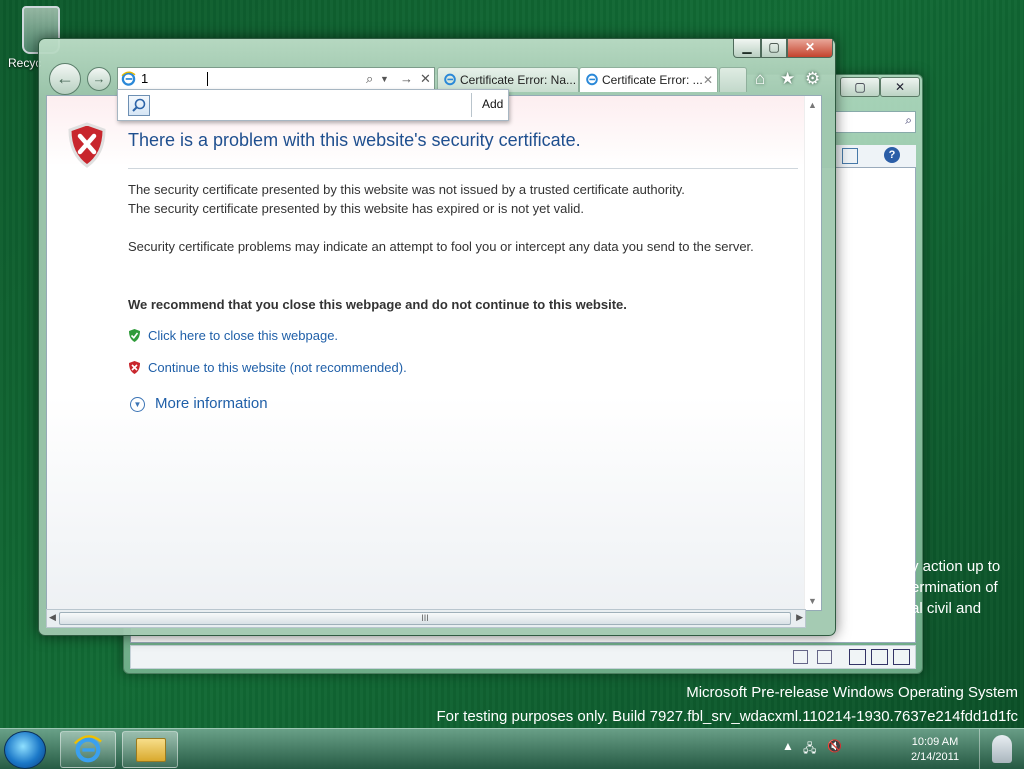  I want to click on forward-arrow-icon: →, so click(99, 78).